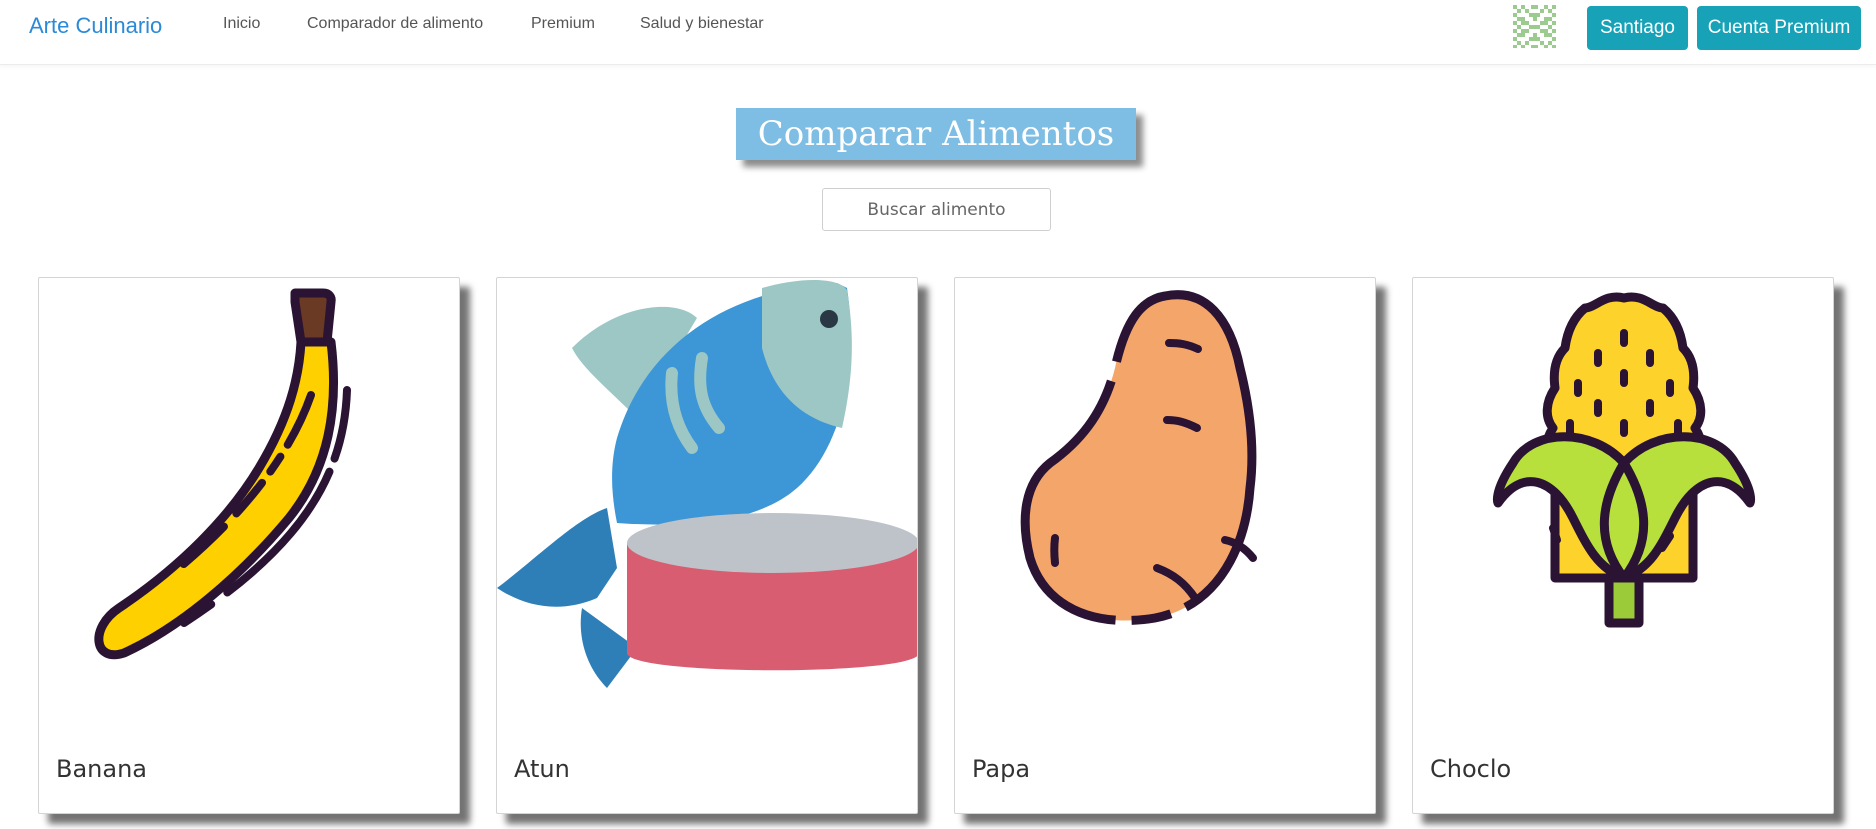 The image size is (1876, 829). Describe the element at coordinates (702, 24) in the screenshot. I see `nav-link-salud: Salud y bienestar` at that location.